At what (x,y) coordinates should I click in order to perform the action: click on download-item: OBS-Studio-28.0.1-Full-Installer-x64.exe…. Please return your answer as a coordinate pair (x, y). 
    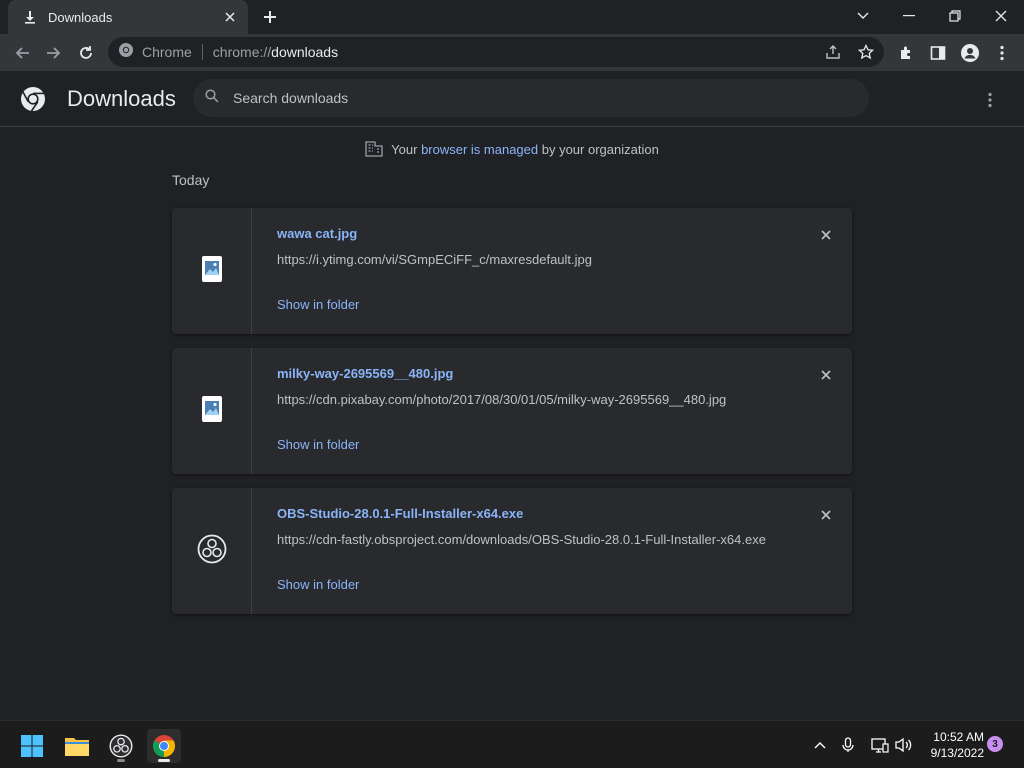
    Looking at the image, I should click on (512, 551).